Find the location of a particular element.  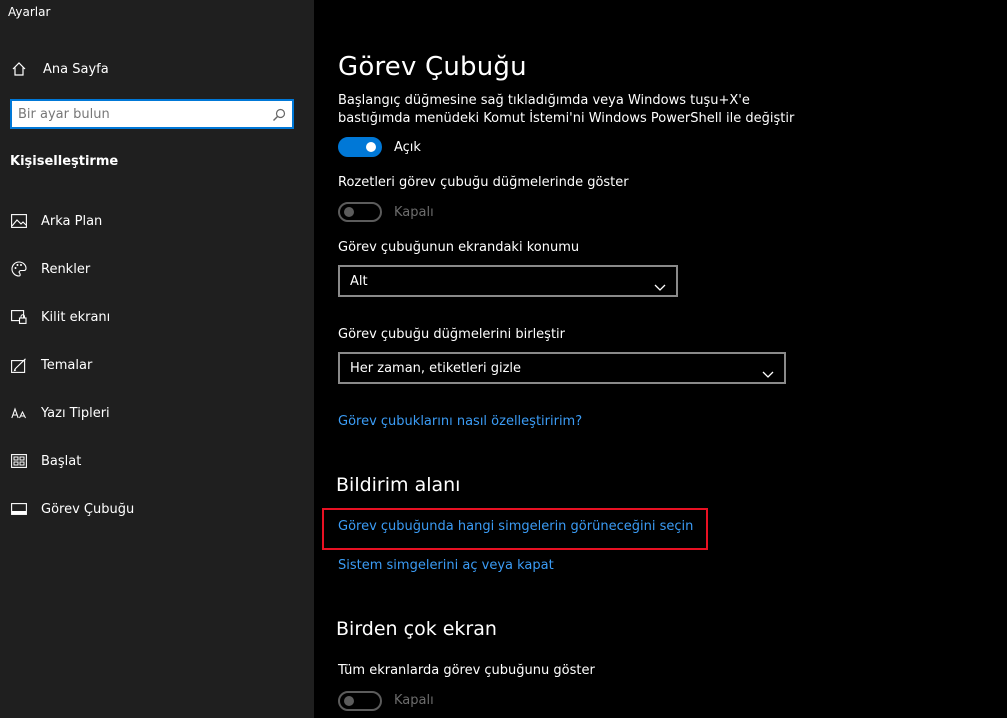

sidebar-item-lock-screen: Kilit ekranı is located at coordinates (157, 317).